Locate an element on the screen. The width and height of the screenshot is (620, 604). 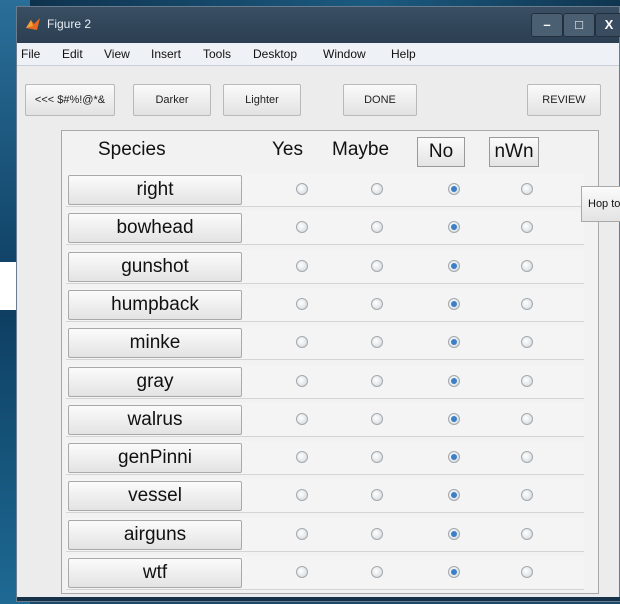
maximize-button: □ is located at coordinates (579, 25).